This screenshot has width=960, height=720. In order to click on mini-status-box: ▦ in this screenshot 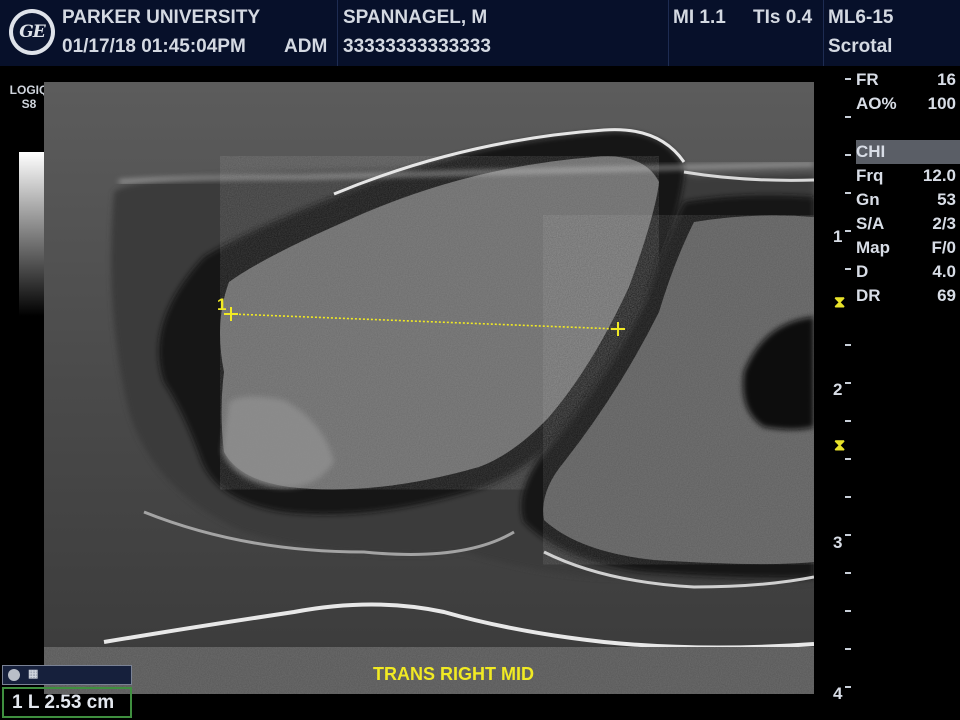, I will do `click(67, 675)`.